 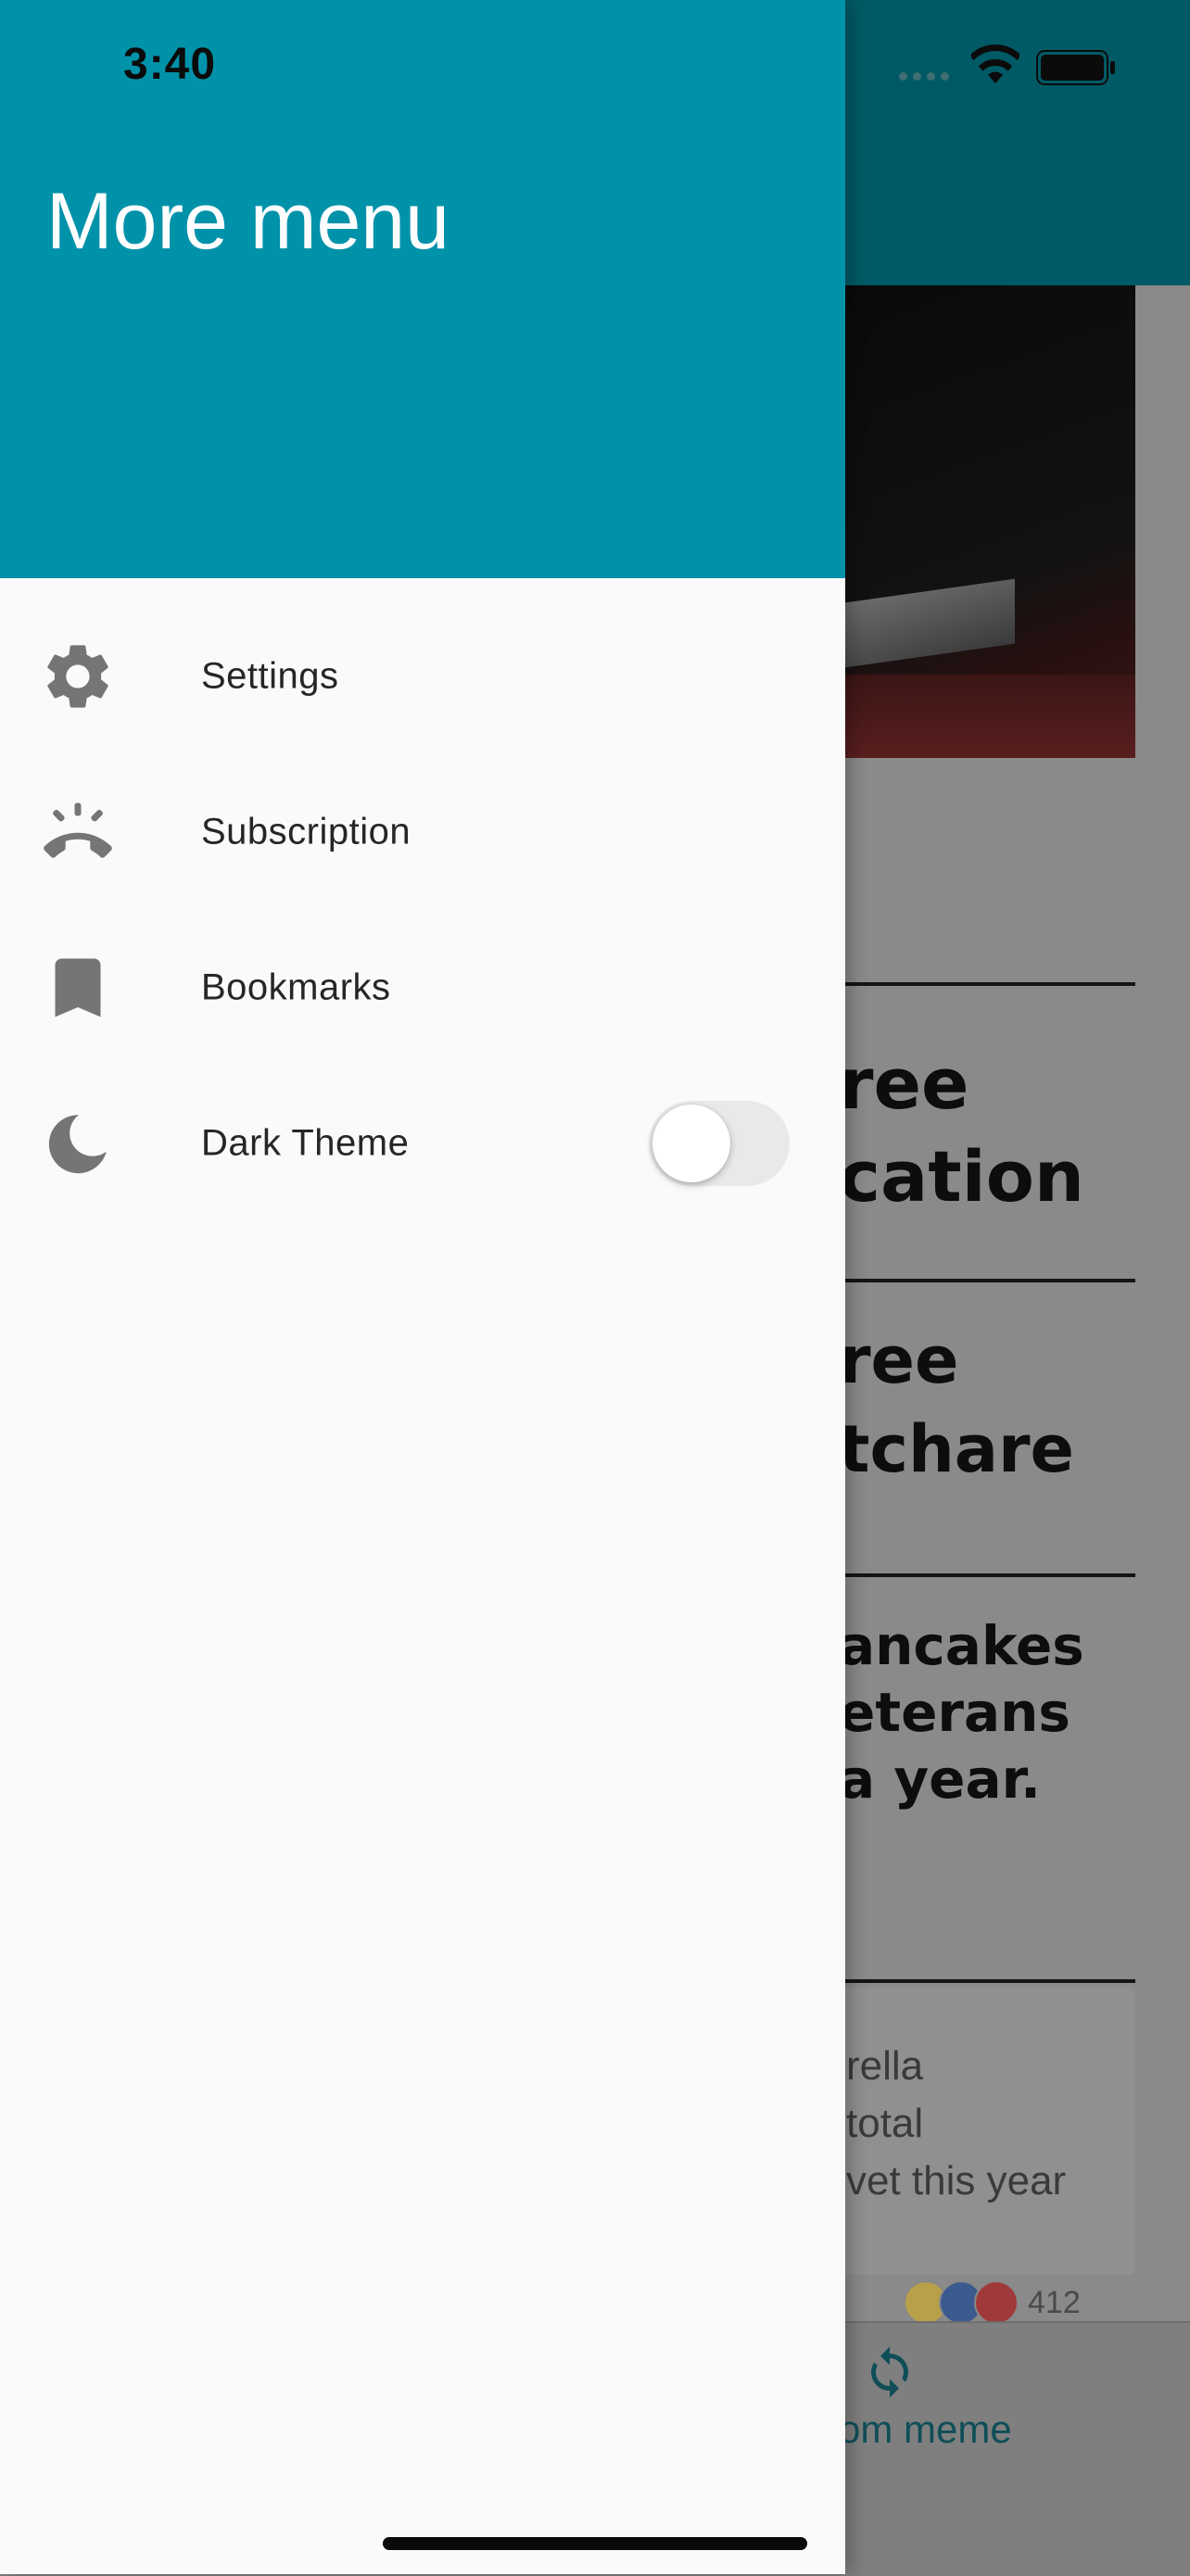 I want to click on meme-text-line: ancakes eterans a year., so click(x=987, y=1712).